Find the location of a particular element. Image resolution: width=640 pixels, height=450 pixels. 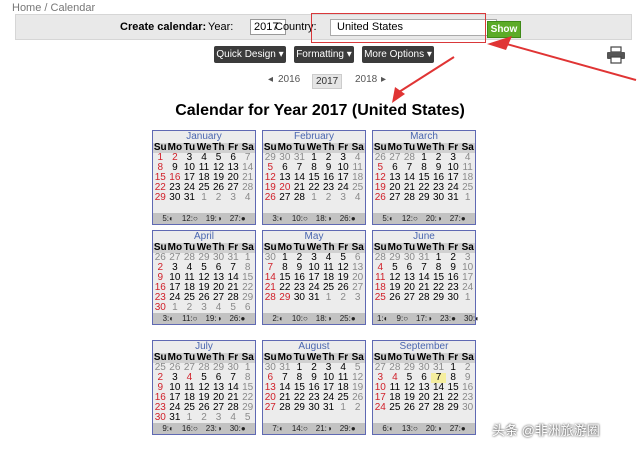

watermark-text: 头条 @非洲旅游圈 is located at coordinates (546, 430).